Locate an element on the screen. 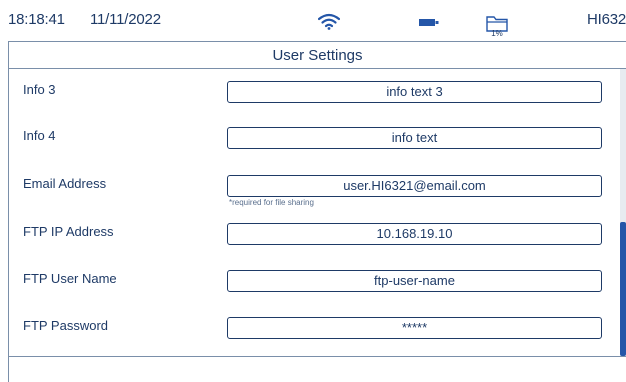  status-date: 11/11/2022 is located at coordinates (125, 19).